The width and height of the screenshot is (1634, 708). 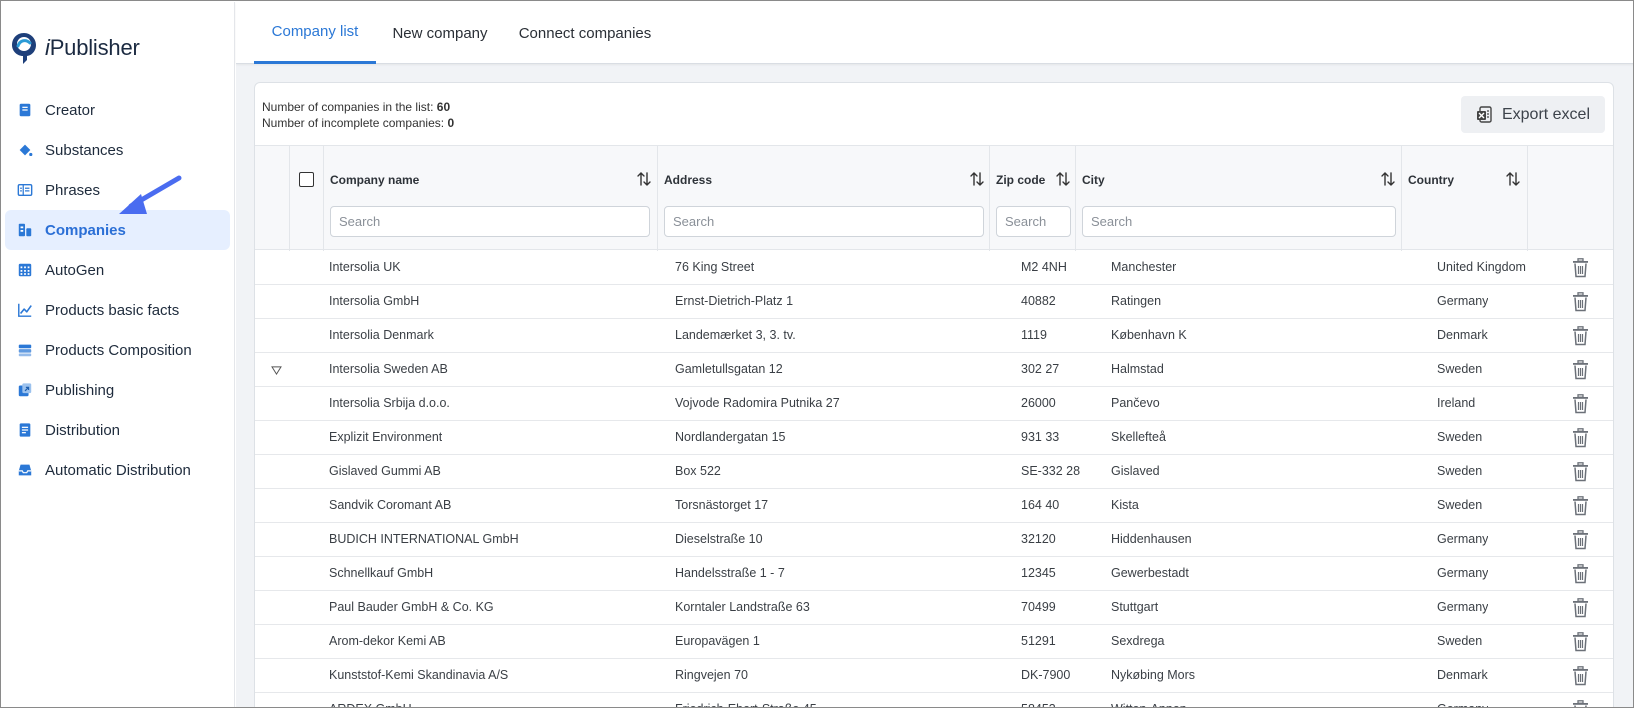 I want to click on column-zip-code: Zip code, so click(x=1032, y=198).